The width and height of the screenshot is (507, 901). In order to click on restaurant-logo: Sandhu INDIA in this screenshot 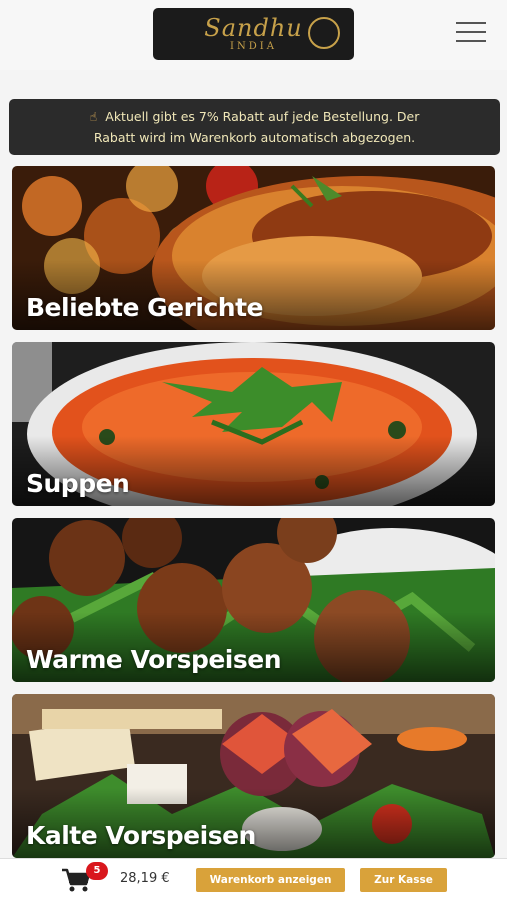, I will do `click(253, 34)`.